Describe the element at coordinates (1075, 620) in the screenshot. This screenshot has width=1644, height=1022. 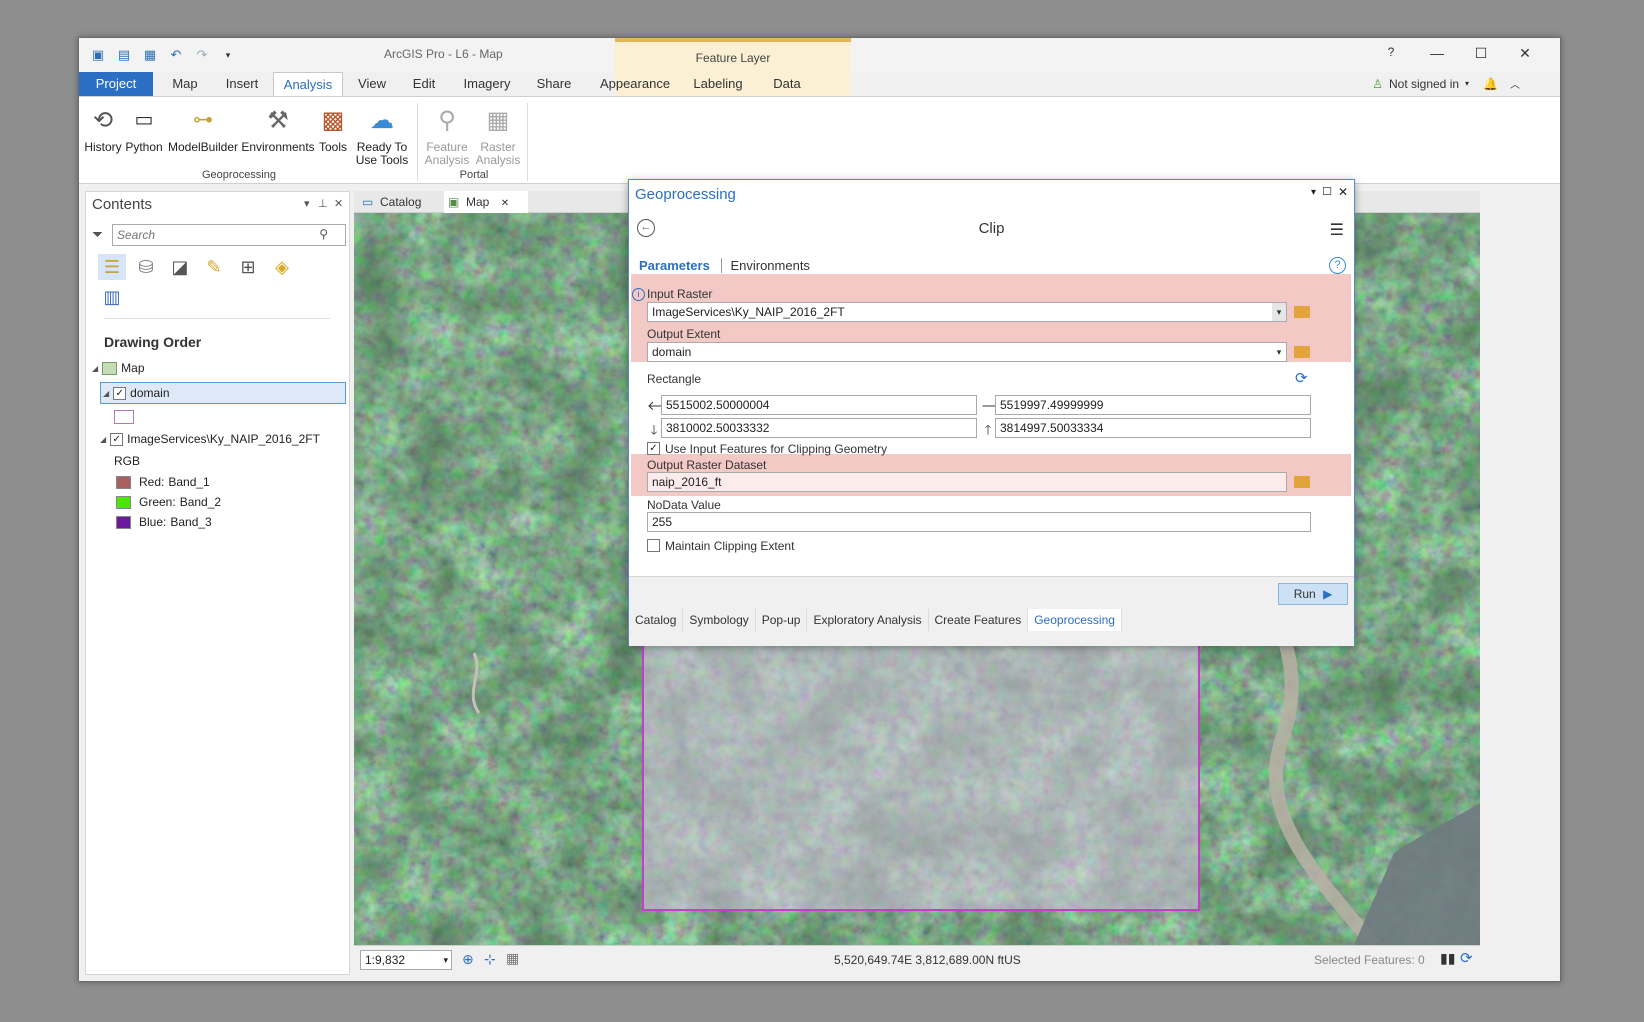
I see `pane-tab-geoprocessing: Geoprocessing` at that location.